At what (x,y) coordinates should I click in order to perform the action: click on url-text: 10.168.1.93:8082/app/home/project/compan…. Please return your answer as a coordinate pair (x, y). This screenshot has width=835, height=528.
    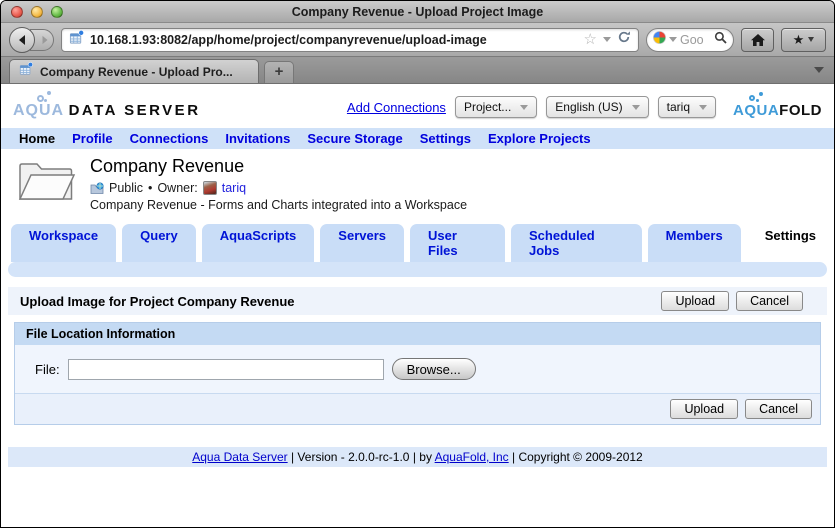
    Looking at the image, I should click on (334, 40).